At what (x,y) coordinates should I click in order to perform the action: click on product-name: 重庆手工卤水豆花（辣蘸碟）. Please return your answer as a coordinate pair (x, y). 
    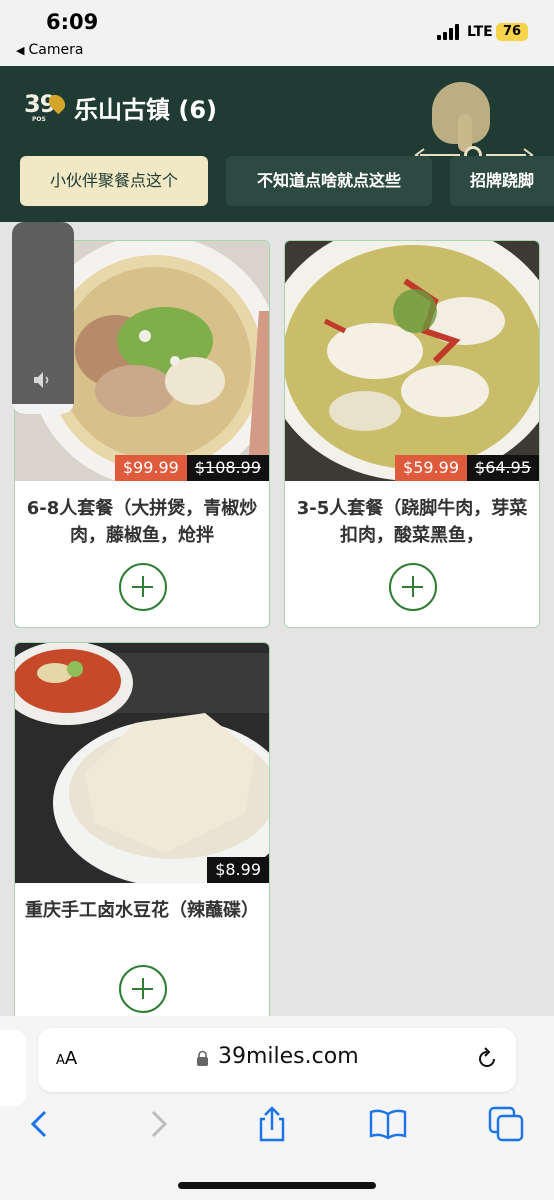
    Looking at the image, I should click on (142, 910).